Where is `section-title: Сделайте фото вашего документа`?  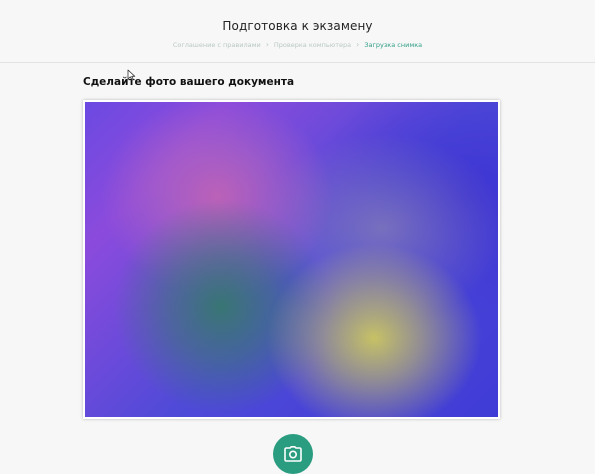 section-title: Сделайте фото вашего документа is located at coordinates (189, 82).